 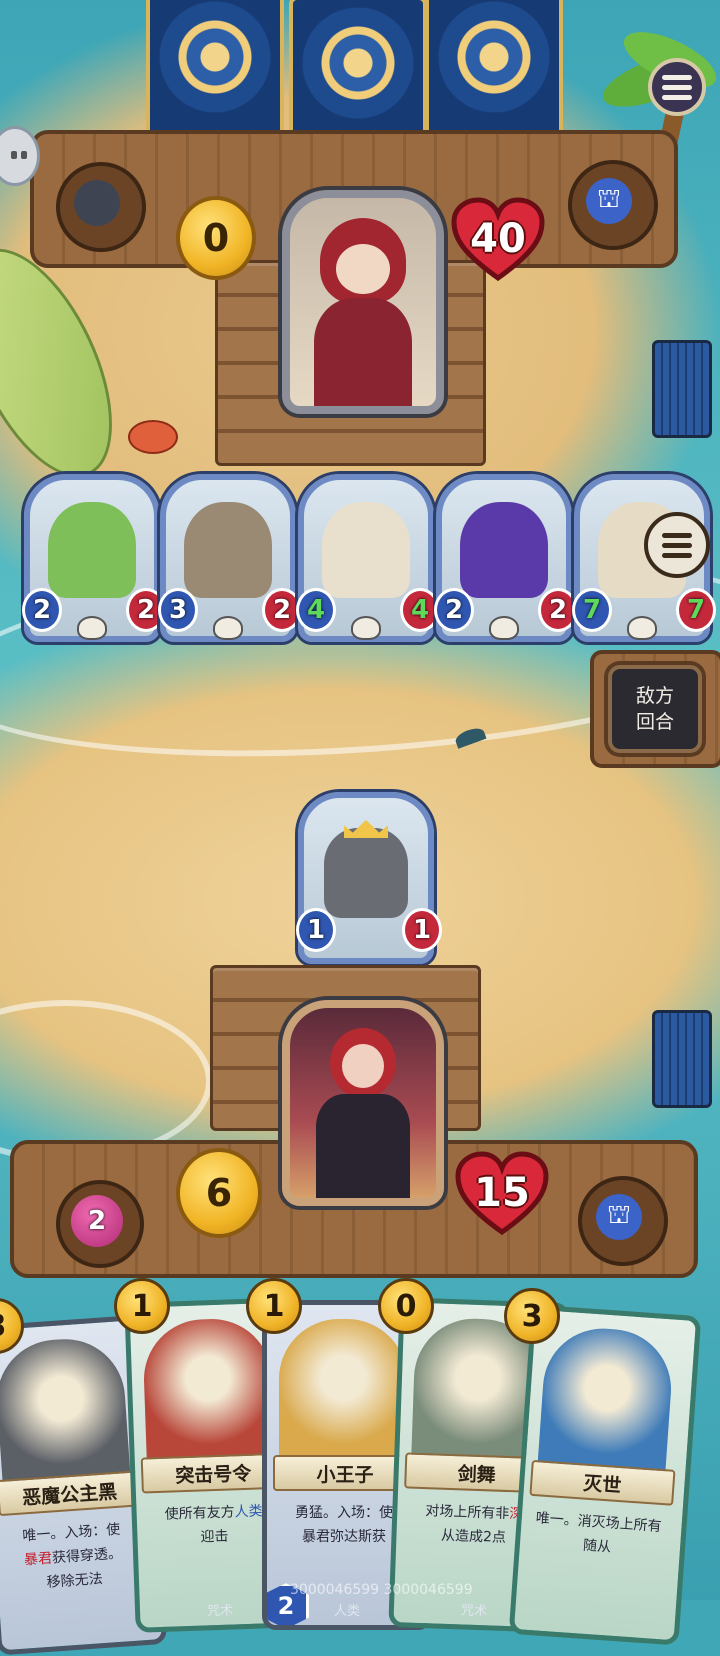 I want to click on card-desc-text: 人类, so click(x=248, y=1512).